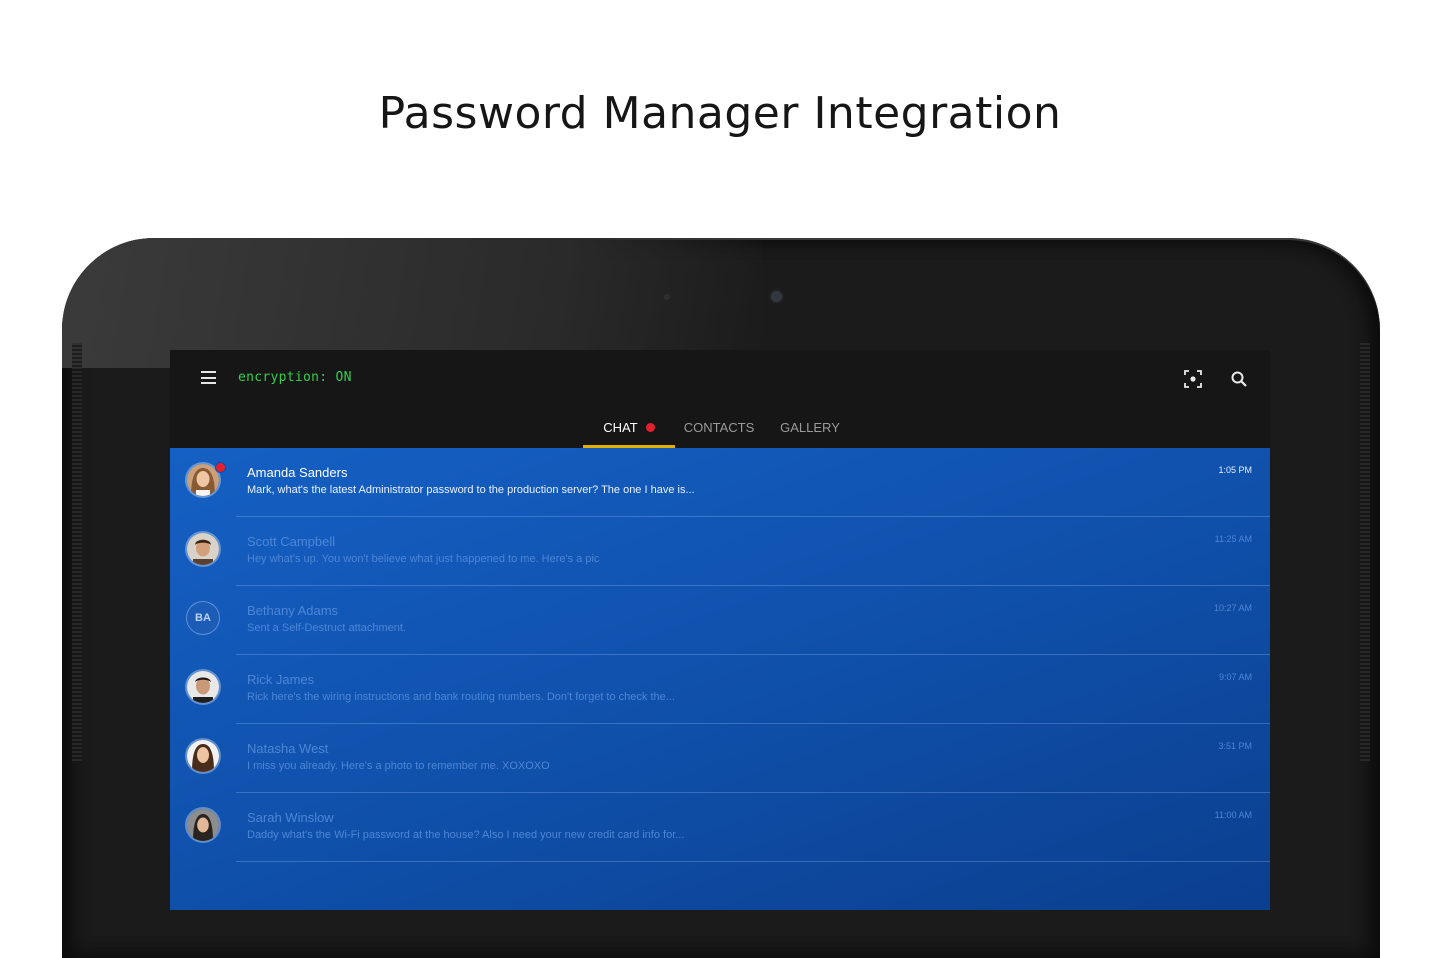  Describe the element at coordinates (1239, 379) in the screenshot. I see `search-icon` at that location.